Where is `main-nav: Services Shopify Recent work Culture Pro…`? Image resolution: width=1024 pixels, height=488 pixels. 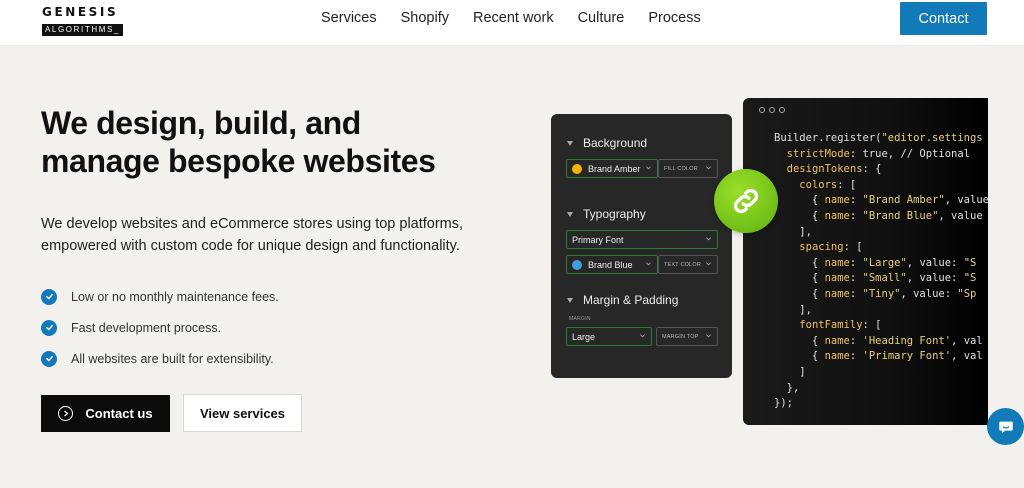
main-nav: Services Shopify Recent work Culture Pro… is located at coordinates (511, 18).